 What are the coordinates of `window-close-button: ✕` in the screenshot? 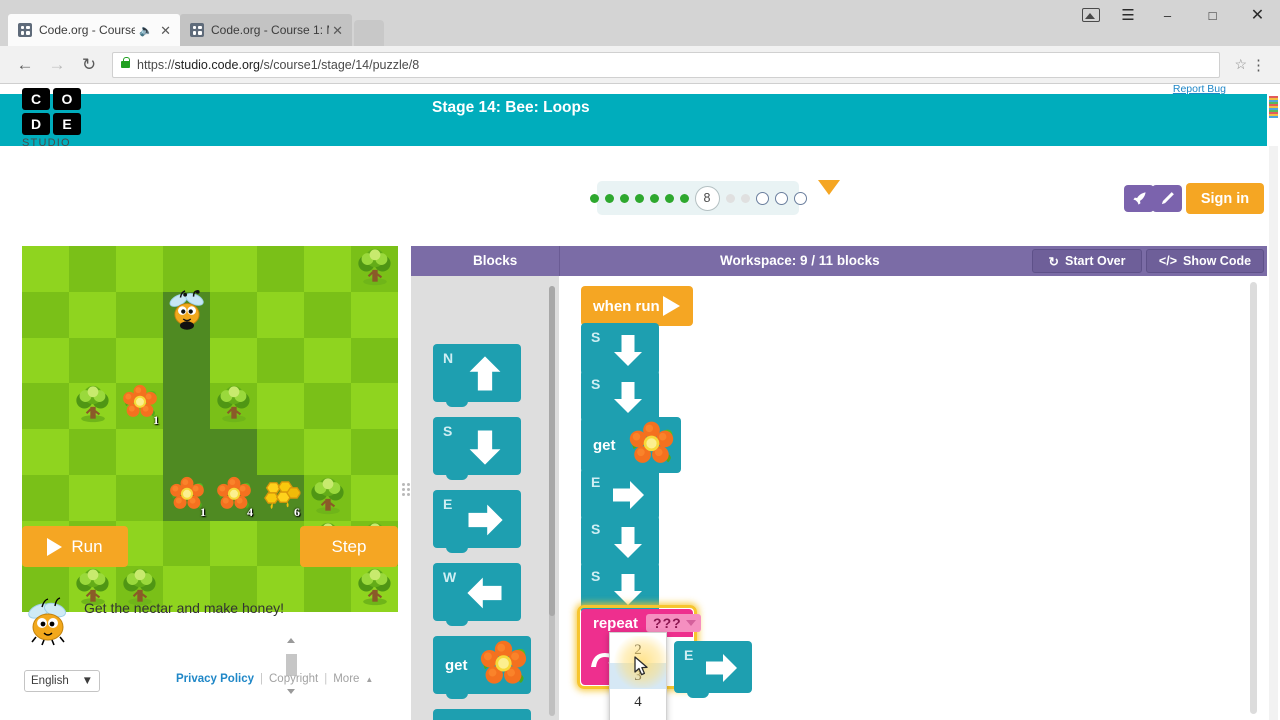 It's located at (1257, 15).